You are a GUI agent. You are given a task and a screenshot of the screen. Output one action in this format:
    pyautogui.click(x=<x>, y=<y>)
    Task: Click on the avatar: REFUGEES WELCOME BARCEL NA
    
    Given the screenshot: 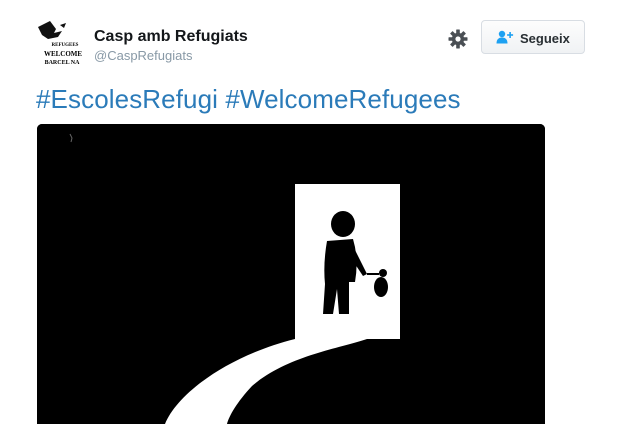 What is the action you would take?
    pyautogui.click(x=61, y=44)
    